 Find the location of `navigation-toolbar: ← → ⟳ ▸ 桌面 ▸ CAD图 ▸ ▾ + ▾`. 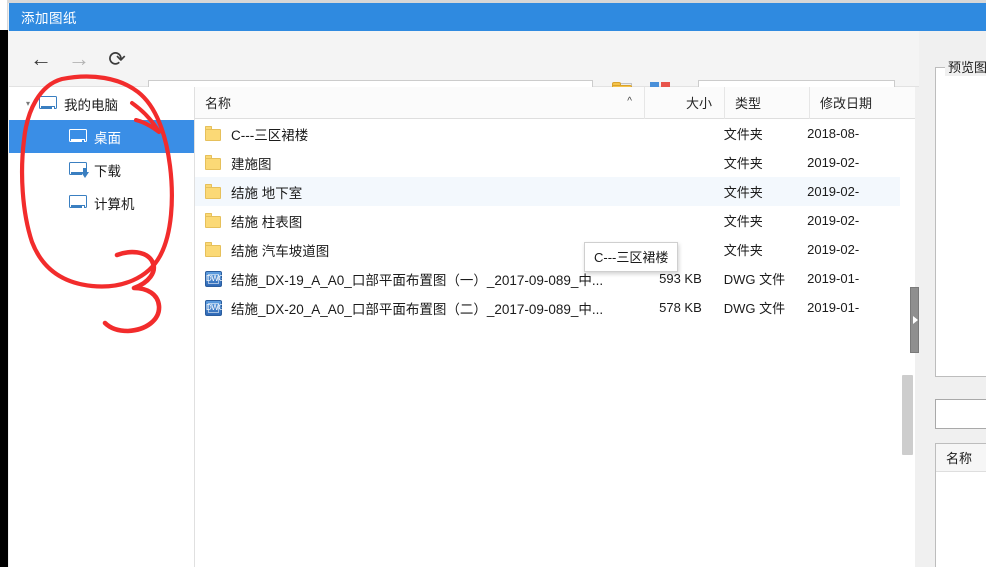

navigation-toolbar: ← → ⟳ ▸ 桌面 ▸ CAD图 ▸ ▾ + ▾ is located at coordinates (497, 69).